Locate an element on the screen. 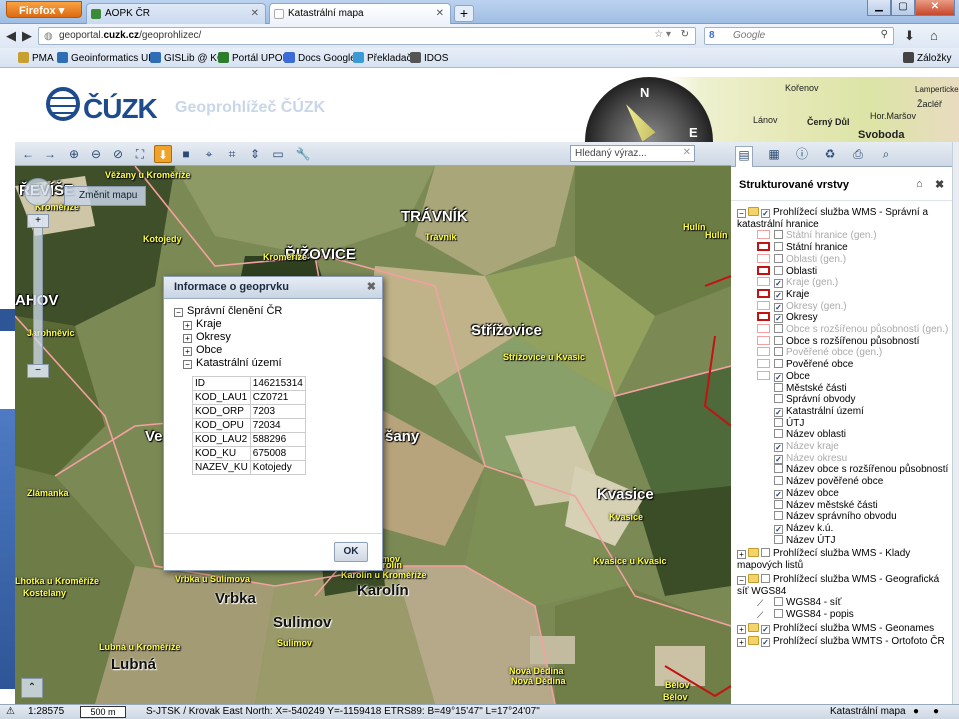 The image size is (959, 719). select-rect-icon: ■ is located at coordinates (186, 154).